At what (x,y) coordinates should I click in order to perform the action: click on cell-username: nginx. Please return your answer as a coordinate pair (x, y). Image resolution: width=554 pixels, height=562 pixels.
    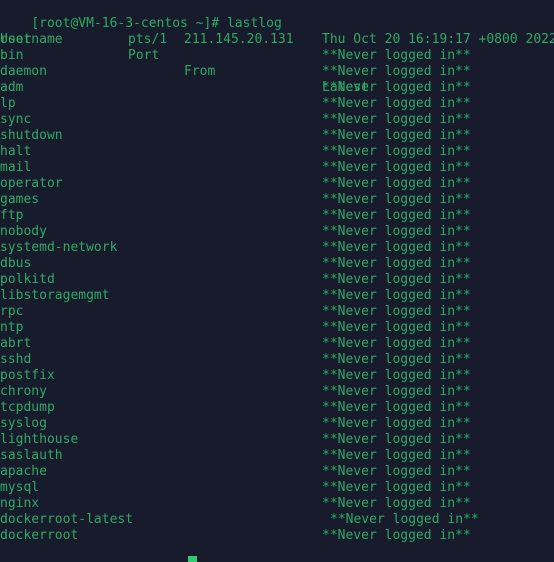
    Looking at the image, I should click on (20, 503).